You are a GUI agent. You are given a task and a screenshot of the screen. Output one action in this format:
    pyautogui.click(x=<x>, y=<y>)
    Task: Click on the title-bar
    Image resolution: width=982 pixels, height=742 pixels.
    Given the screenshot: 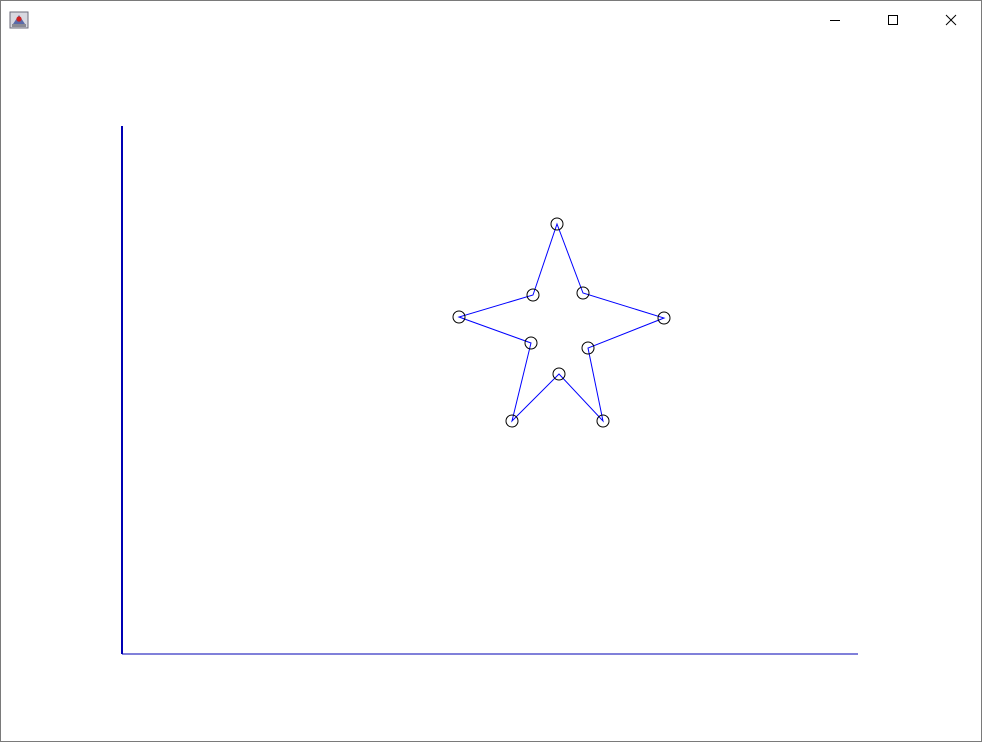 What is the action you would take?
    pyautogui.click(x=491, y=20)
    